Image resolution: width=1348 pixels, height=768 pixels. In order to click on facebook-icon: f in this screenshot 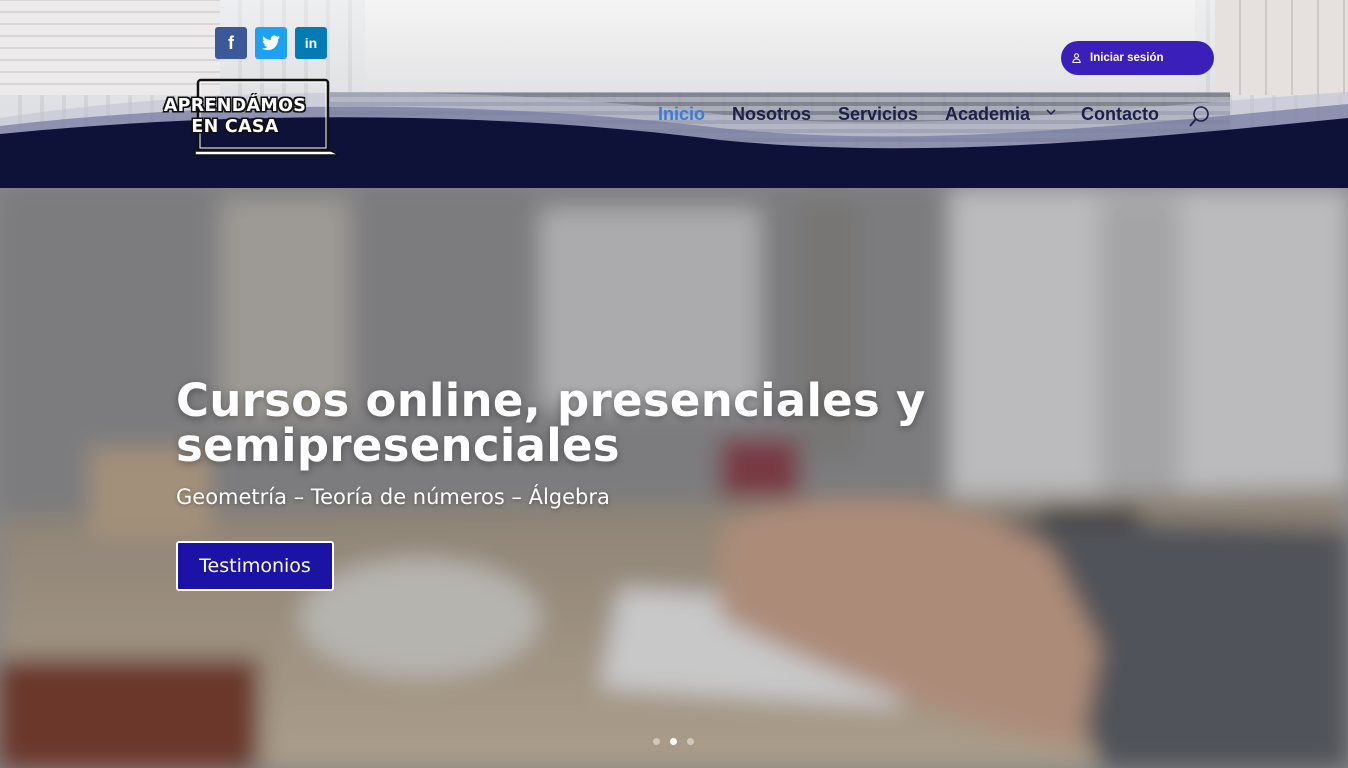, I will do `click(231, 43)`.